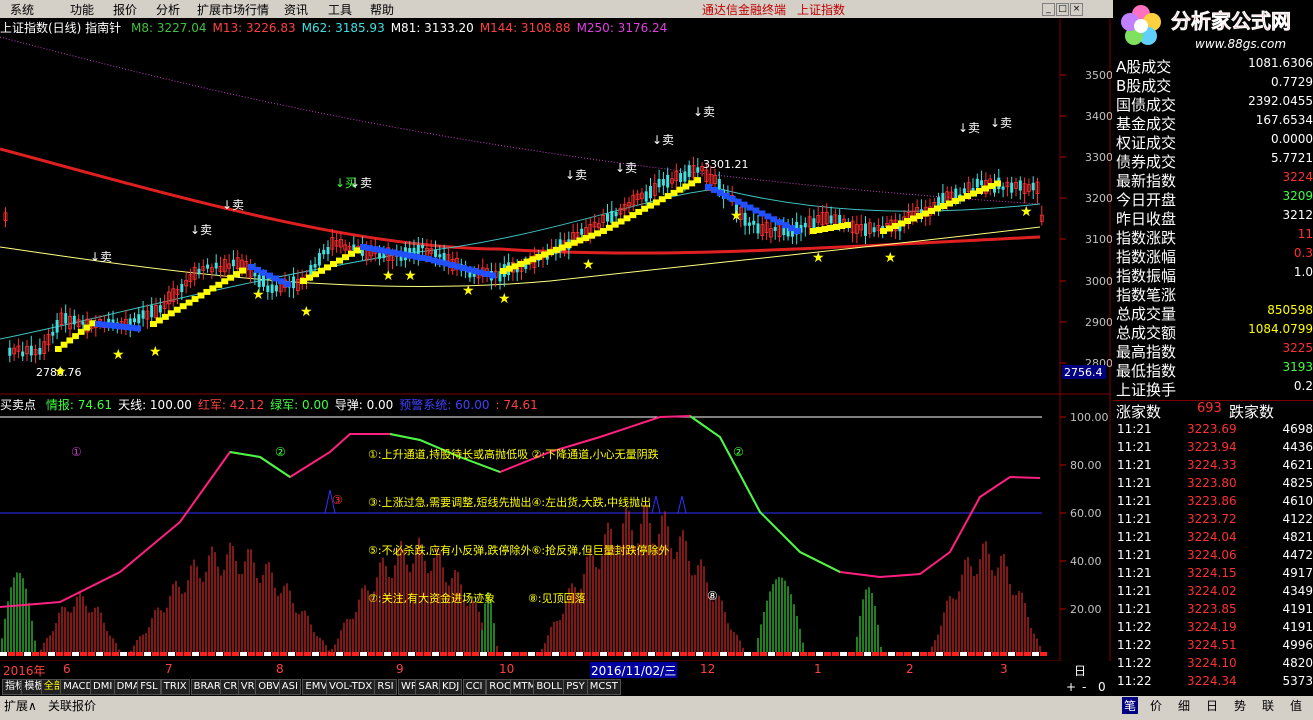 The width and height of the screenshot is (1313, 720). What do you see at coordinates (1297, 429) in the screenshot?
I see `tick-volume: 4698` at bounding box center [1297, 429].